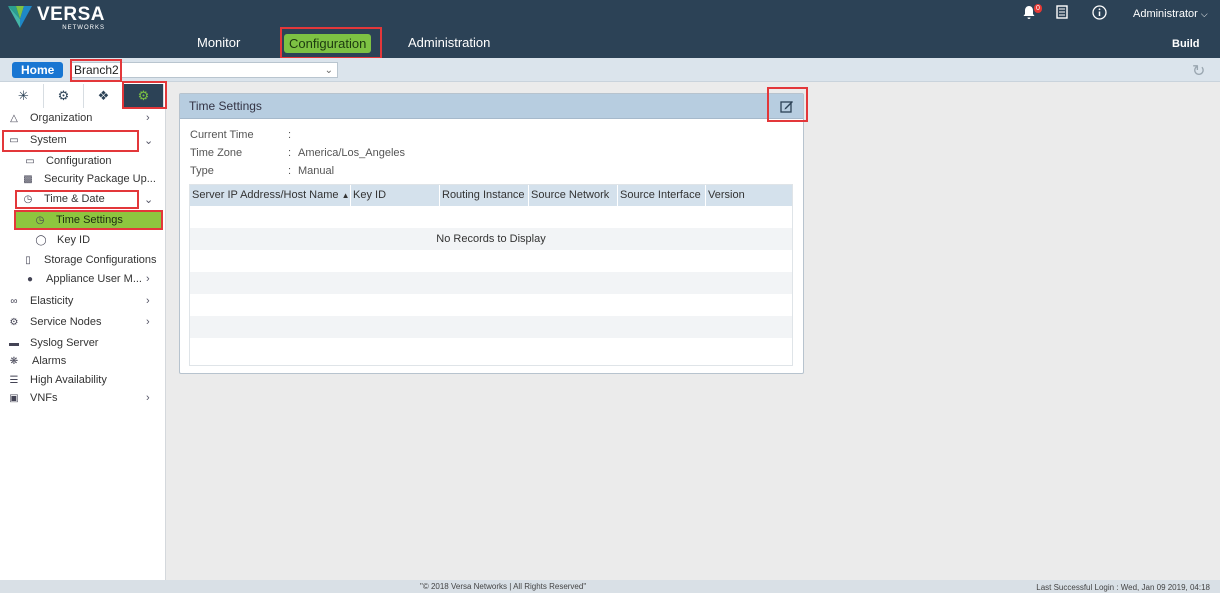 Image resolution: width=1220 pixels, height=593 pixels. Describe the element at coordinates (491, 106) in the screenshot. I see `panel-header: Time Settings` at that location.